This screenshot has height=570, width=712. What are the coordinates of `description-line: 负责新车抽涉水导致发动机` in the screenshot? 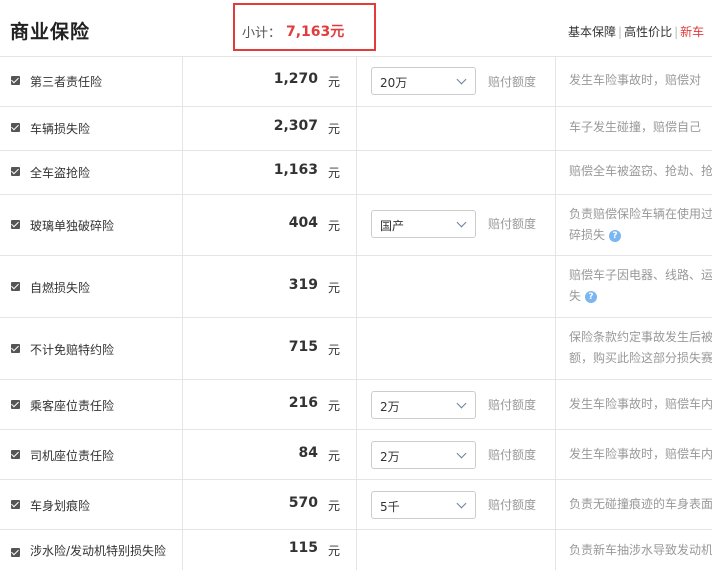 It's located at (640, 550).